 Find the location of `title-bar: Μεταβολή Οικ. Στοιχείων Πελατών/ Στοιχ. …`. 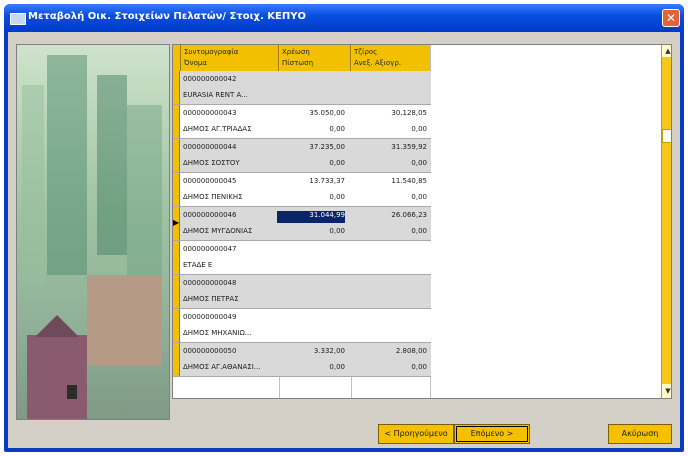

title-bar: Μεταβολή Οικ. Στοιχείων Πελατών/ Στοιχ. … is located at coordinates (344, 18).